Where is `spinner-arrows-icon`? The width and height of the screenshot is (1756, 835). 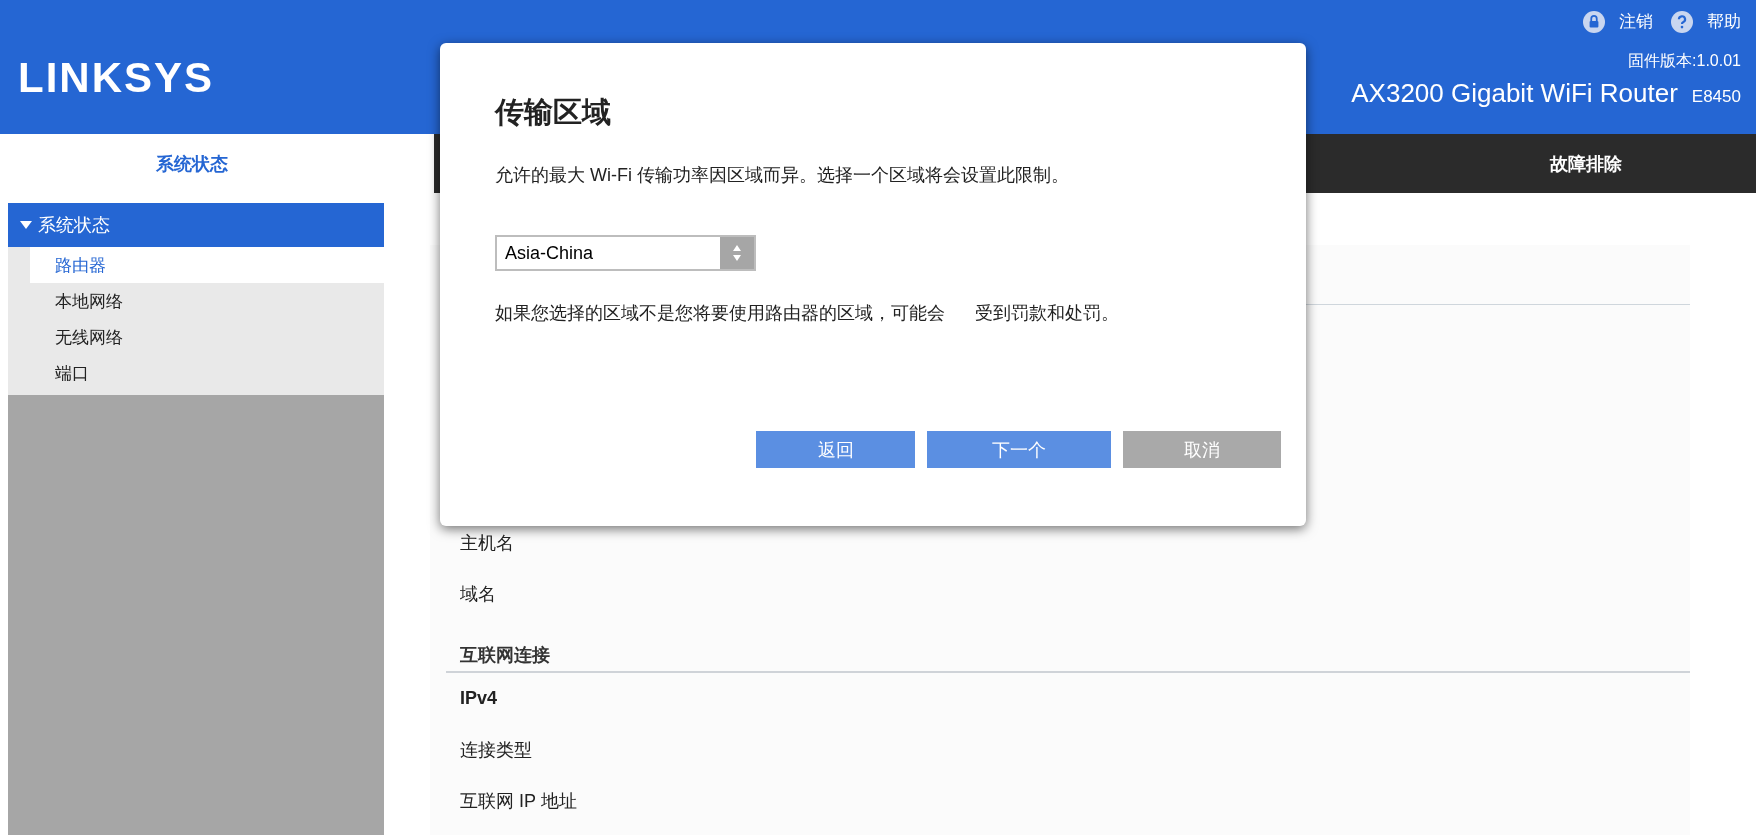
spinner-arrows-icon is located at coordinates (737, 253).